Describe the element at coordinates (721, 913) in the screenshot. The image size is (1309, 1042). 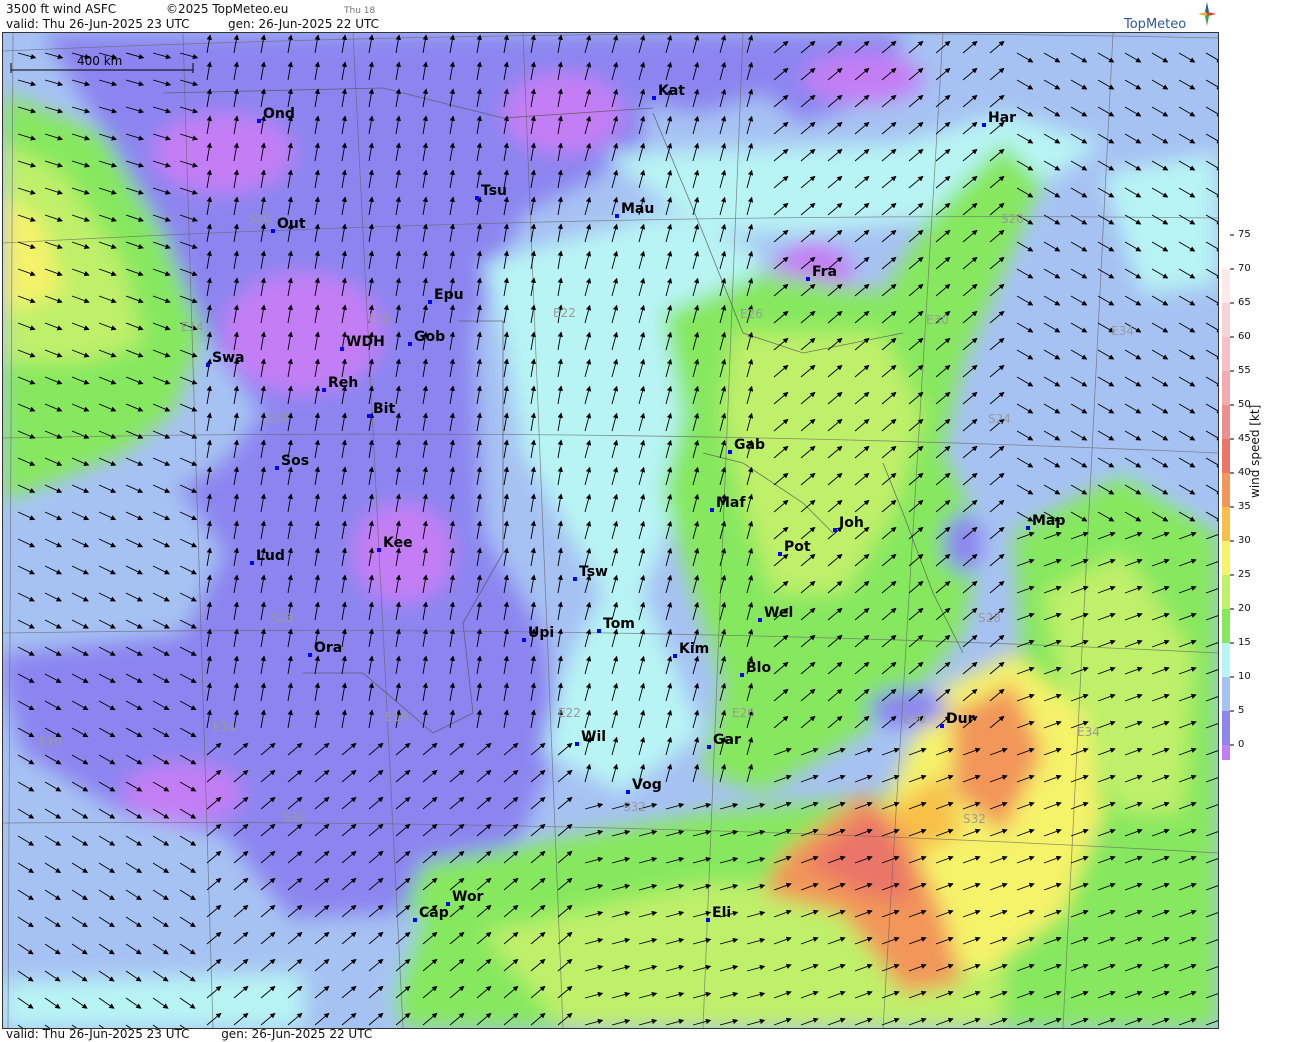
I see `station-label-eli: Eli` at that location.